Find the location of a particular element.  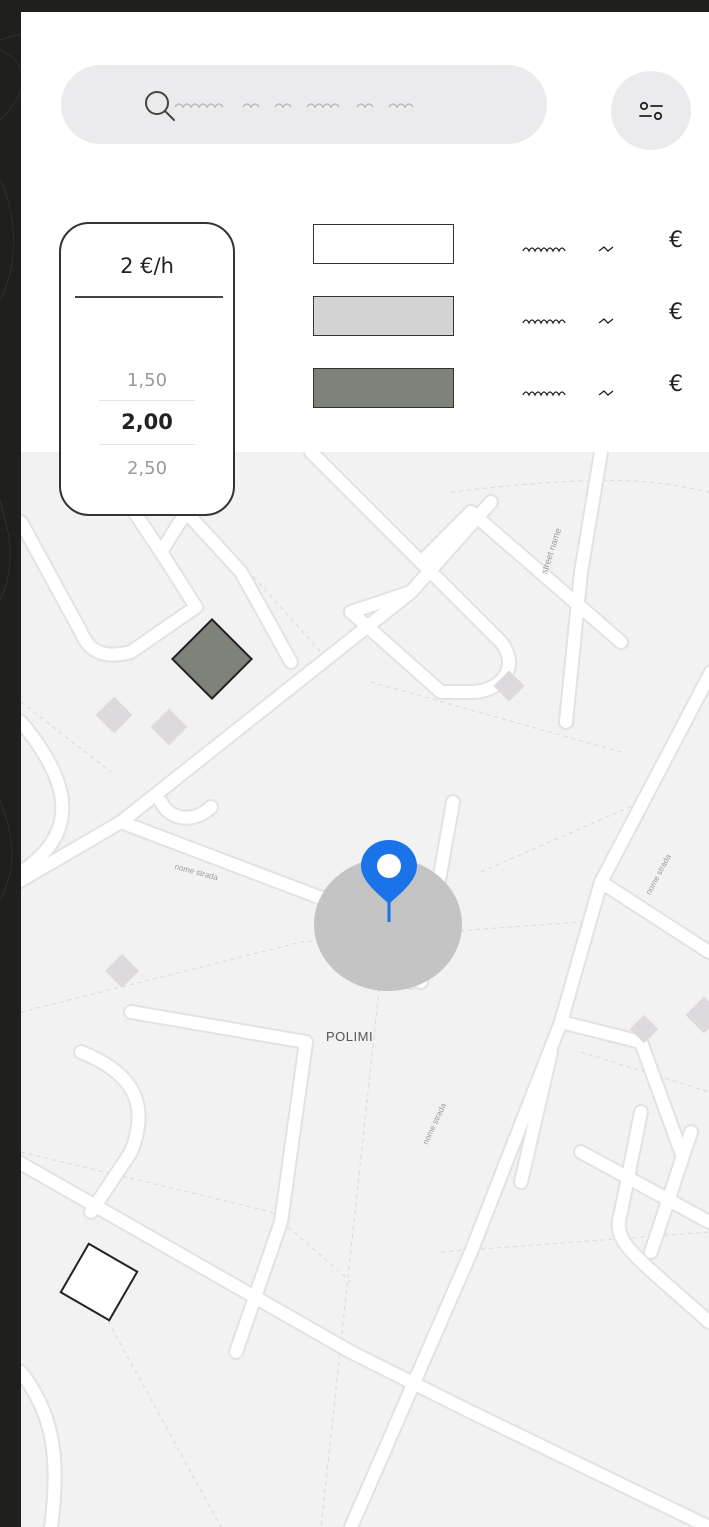

price-current: 2 €/h is located at coordinates (147, 266).